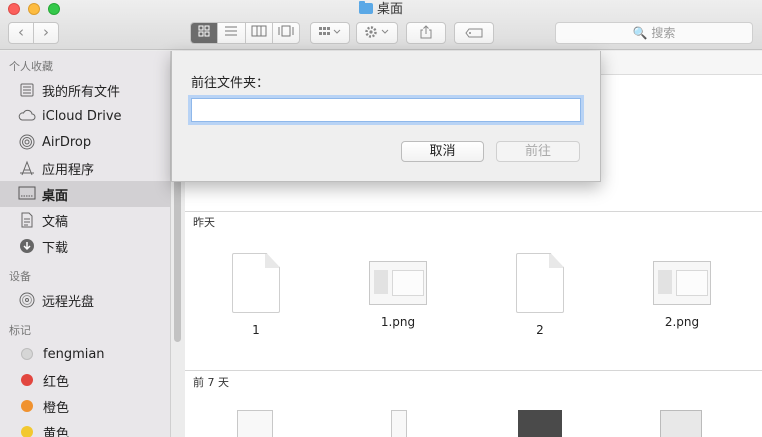 Image resolution: width=762 pixels, height=437 pixels. I want to click on list-view-button, so click(230, 33).